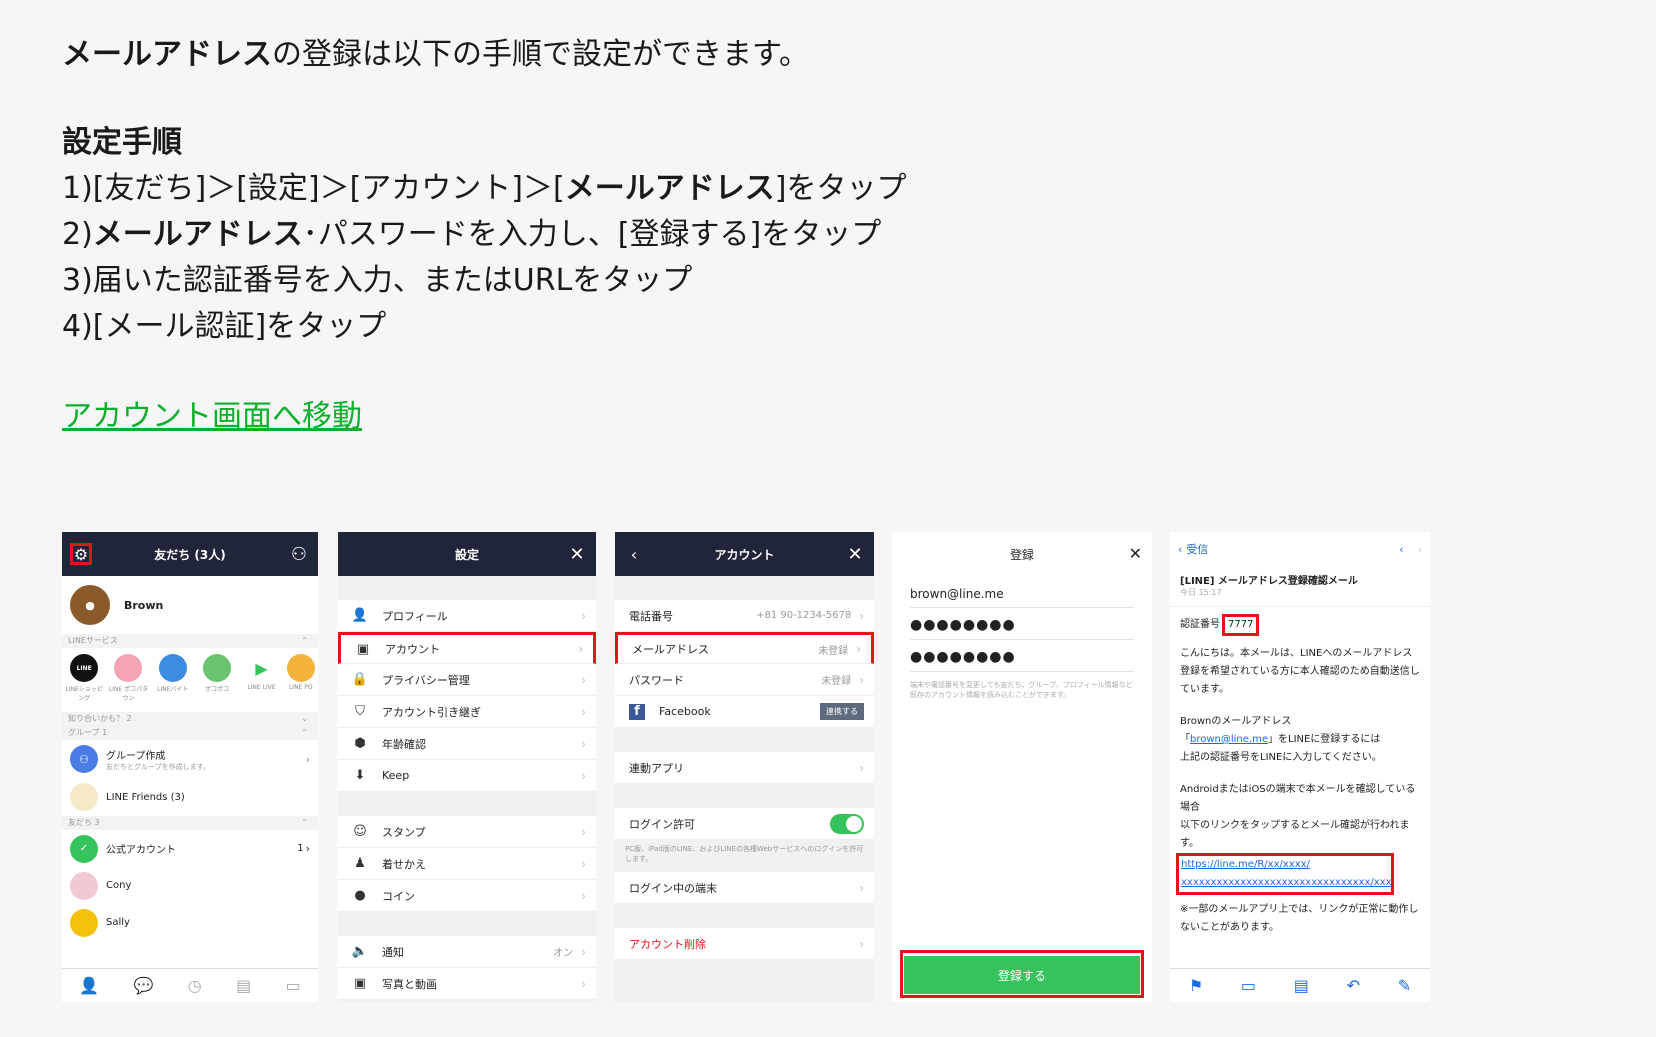  What do you see at coordinates (360, 831) in the screenshot?
I see `smile-icon: ☺` at bounding box center [360, 831].